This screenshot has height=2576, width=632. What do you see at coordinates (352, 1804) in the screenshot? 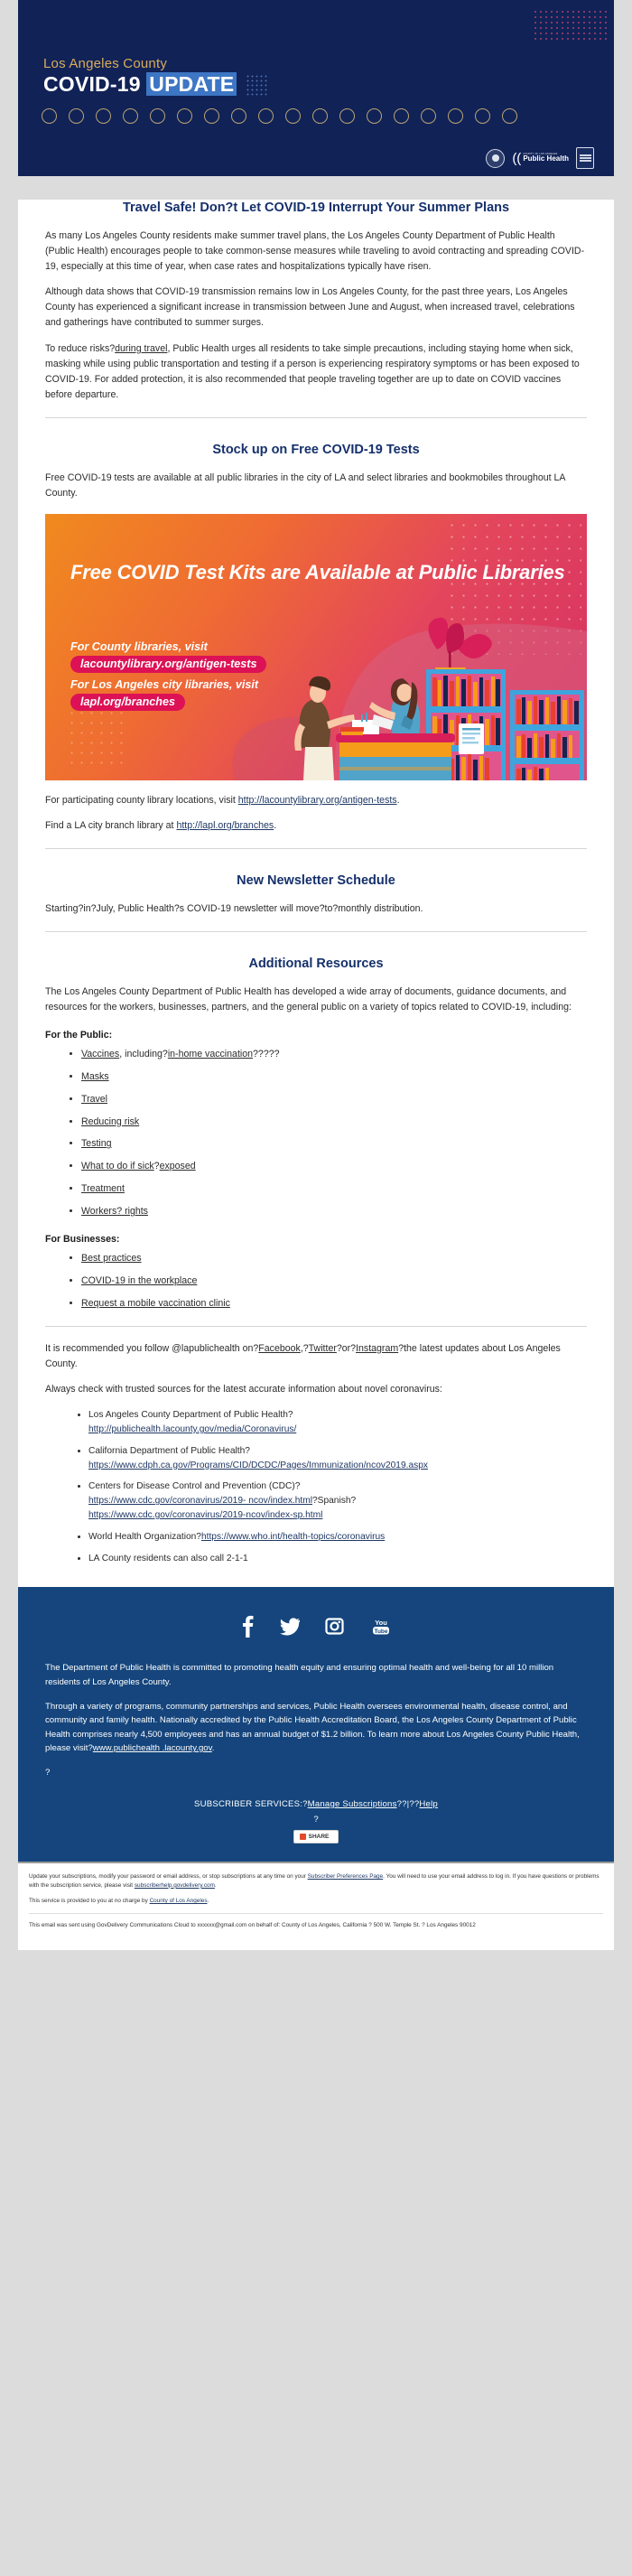
I see `manage-subscriptions-link: Manage Subscriptions` at bounding box center [352, 1804].